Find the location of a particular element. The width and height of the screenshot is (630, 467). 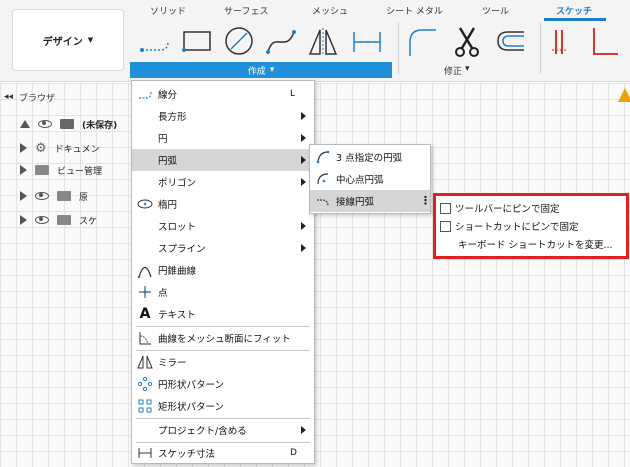

arc-submenu: 3 点指定の円弧 中心点円弧 接線円弧 ⋮ is located at coordinates (370, 179).